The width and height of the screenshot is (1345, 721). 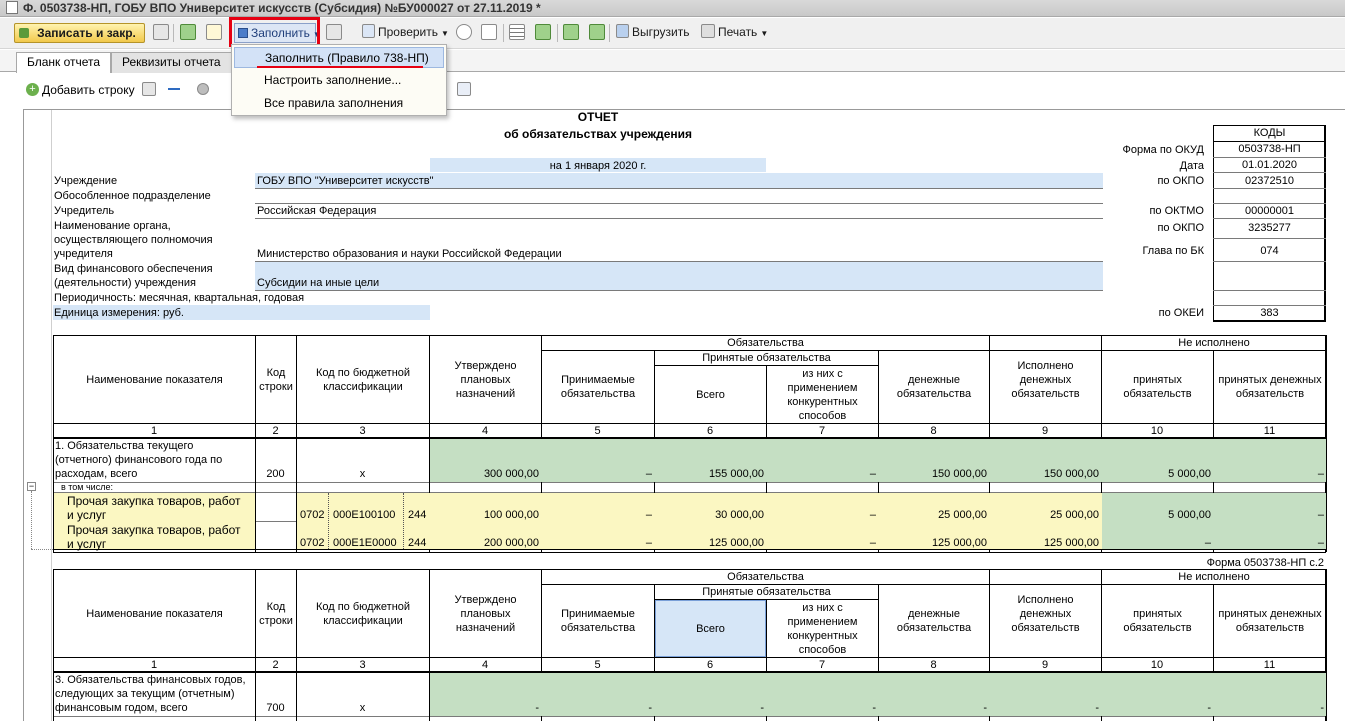 What do you see at coordinates (364, 515) in the screenshot?
I see `sub-row-1-kbk-target: 000Е100100` at bounding box center [364, 515].